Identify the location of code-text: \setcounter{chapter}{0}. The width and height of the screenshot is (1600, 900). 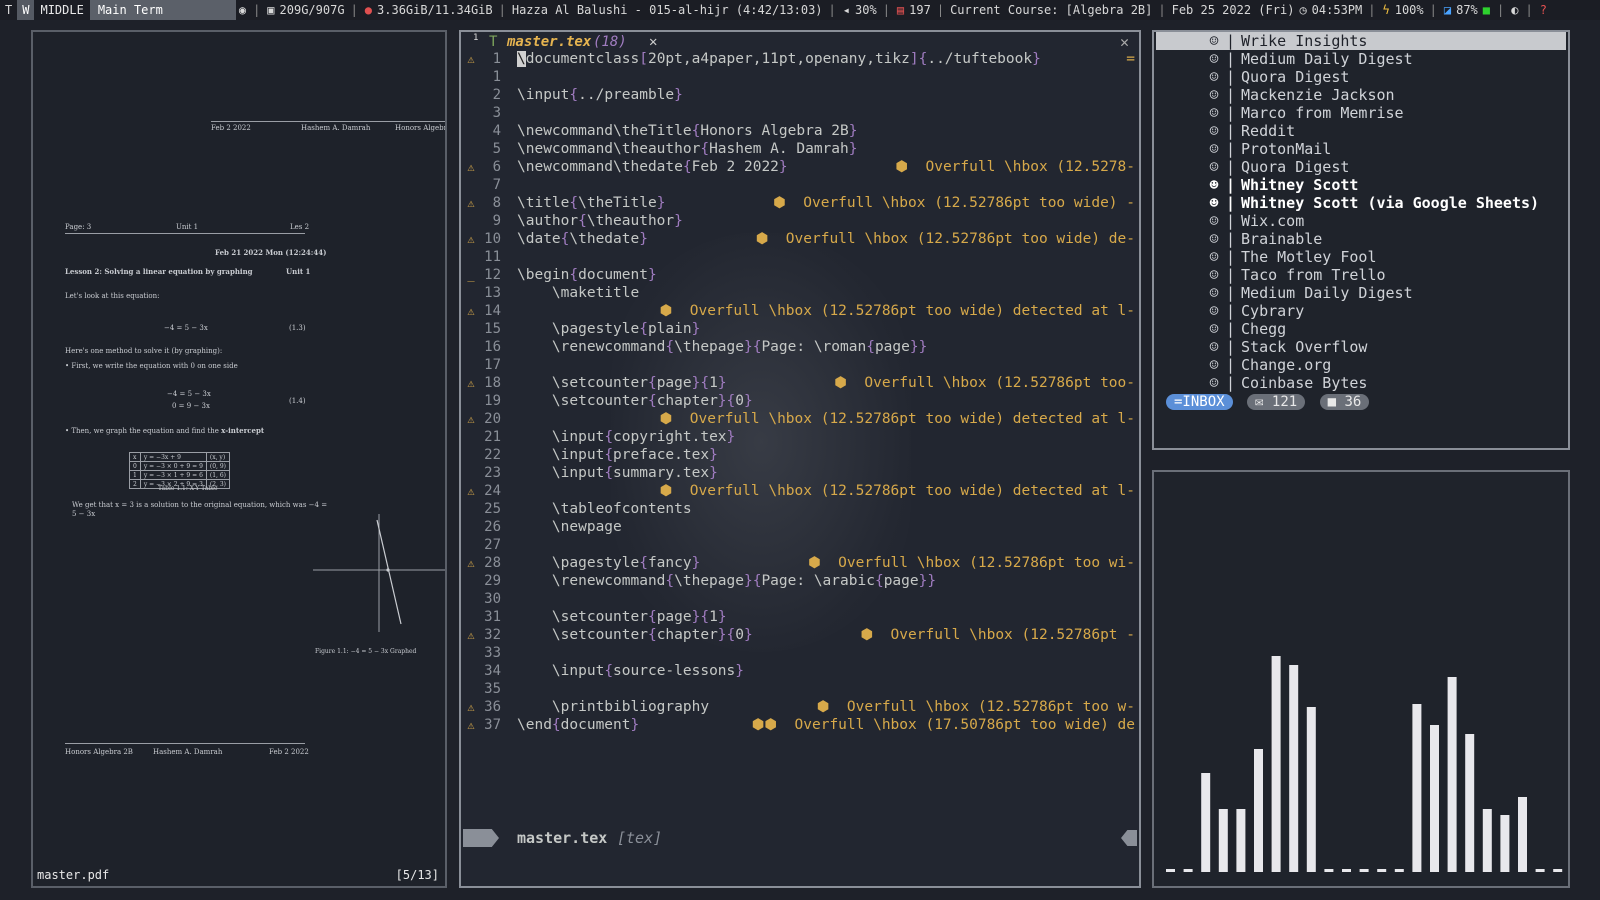
(635, 635).